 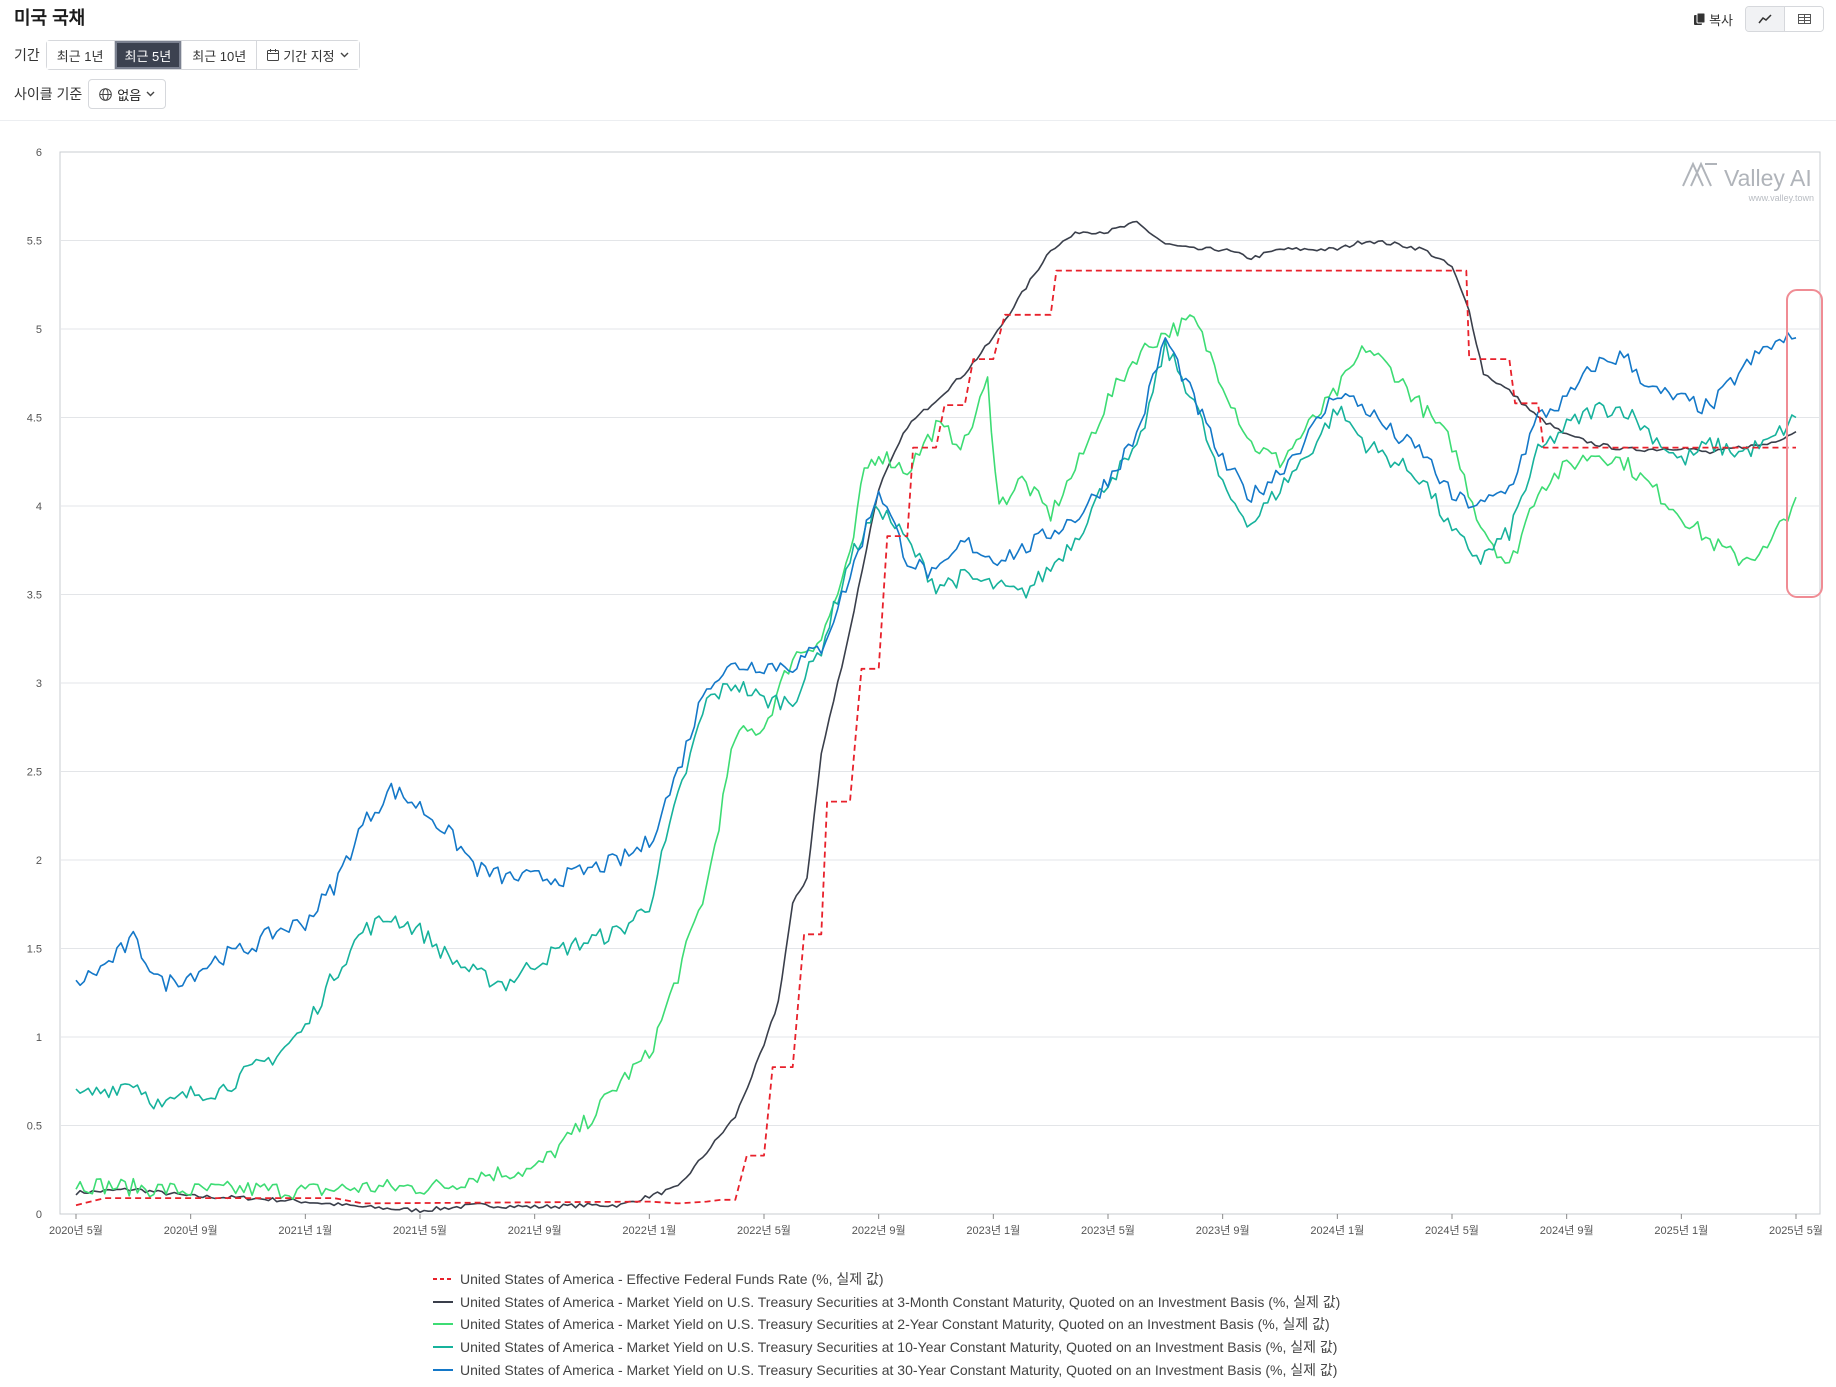 What do you see at coordinates (1699, 174) in the screenshot?
I see `valley-logo-icon` at bounding box center [1699, 174].